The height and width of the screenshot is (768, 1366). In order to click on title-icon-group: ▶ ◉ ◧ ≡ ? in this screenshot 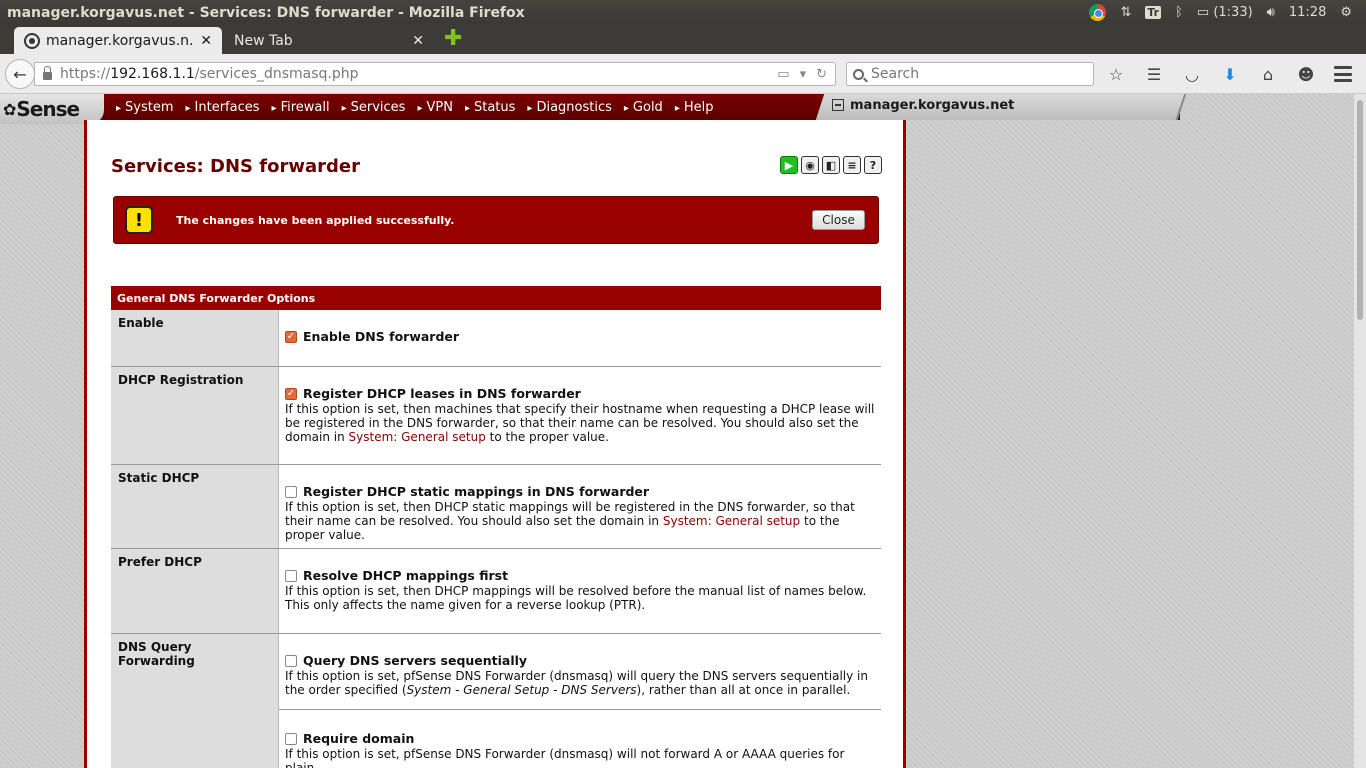, I will do `click(831, 165)`.